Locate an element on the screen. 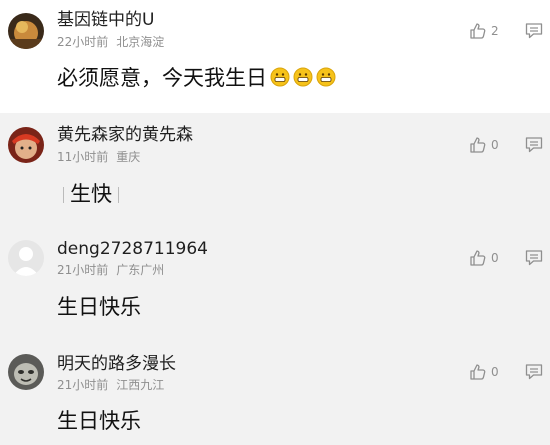  comment-meta: 21小时前 广东广州 is located at coordinates (110, 270).